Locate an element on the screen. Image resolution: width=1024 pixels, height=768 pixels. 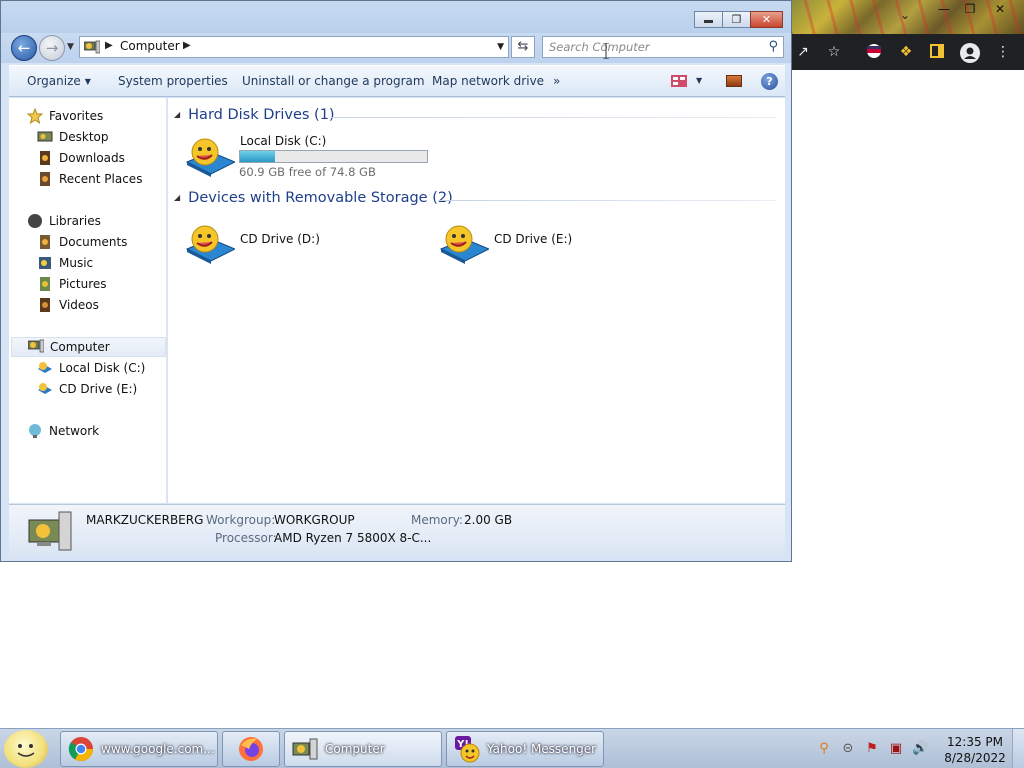
yahoo-messenger-icon: Y! is located at coordinates (467, 749).